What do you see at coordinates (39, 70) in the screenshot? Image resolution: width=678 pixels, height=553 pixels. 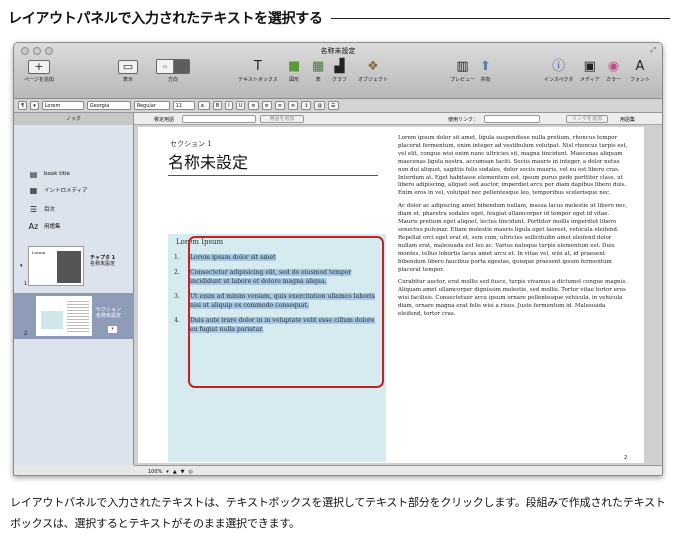 I see `add-page-button: + ページを追加` at bounding box center [39, 70].